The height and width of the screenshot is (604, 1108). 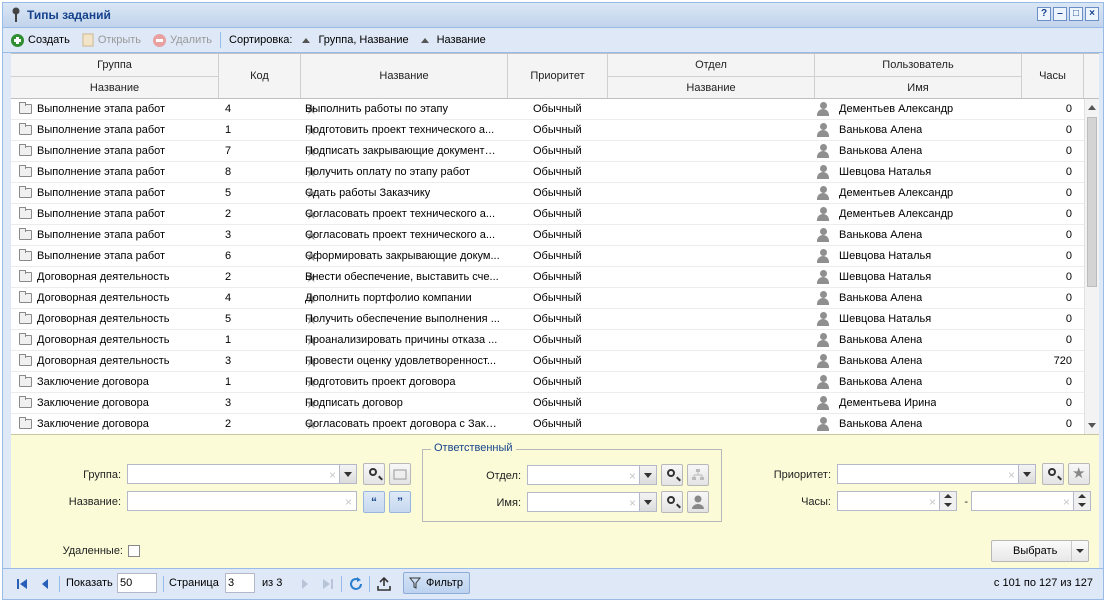 I want to click on user-icon, so click(x=823, y=172).